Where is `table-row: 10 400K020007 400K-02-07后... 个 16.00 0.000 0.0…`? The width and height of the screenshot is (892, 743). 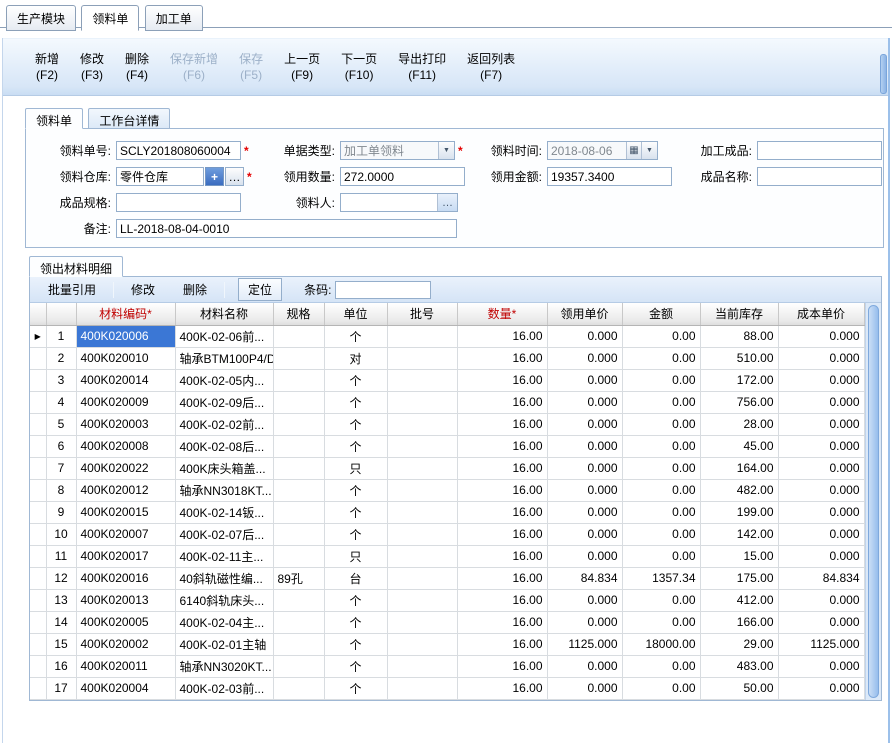 table-row: 10 400K020007 400K-02-07后... 个 16.00 0.000 0.0… is located at coordinates (447, 534).